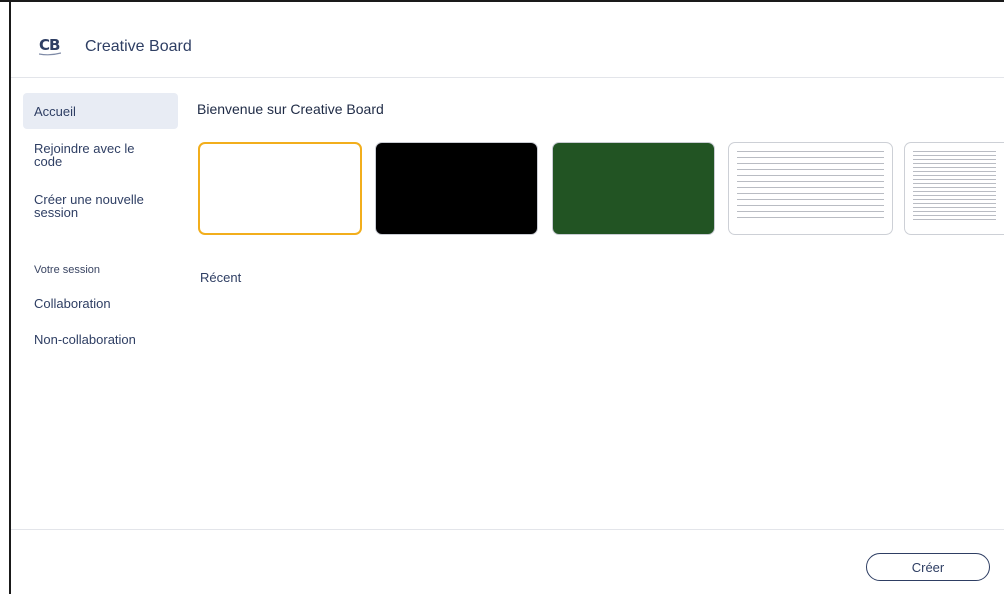  Describe the element at coordinates (928, 567) in the screenshot. I see `create-button: Créer` at that location.